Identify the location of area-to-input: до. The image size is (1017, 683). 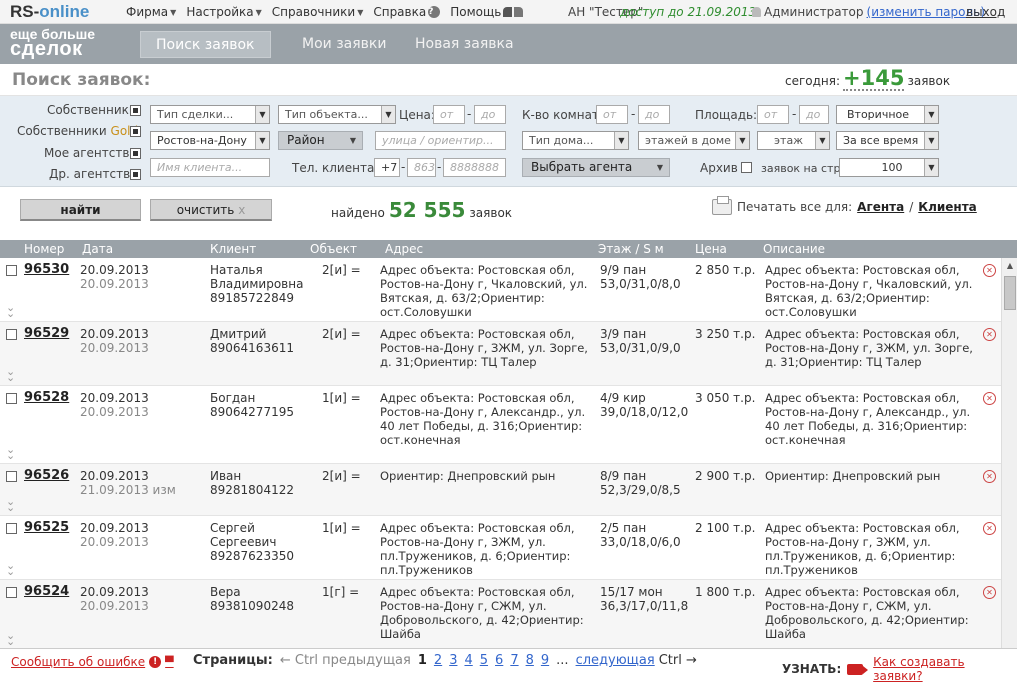
(814, 114).